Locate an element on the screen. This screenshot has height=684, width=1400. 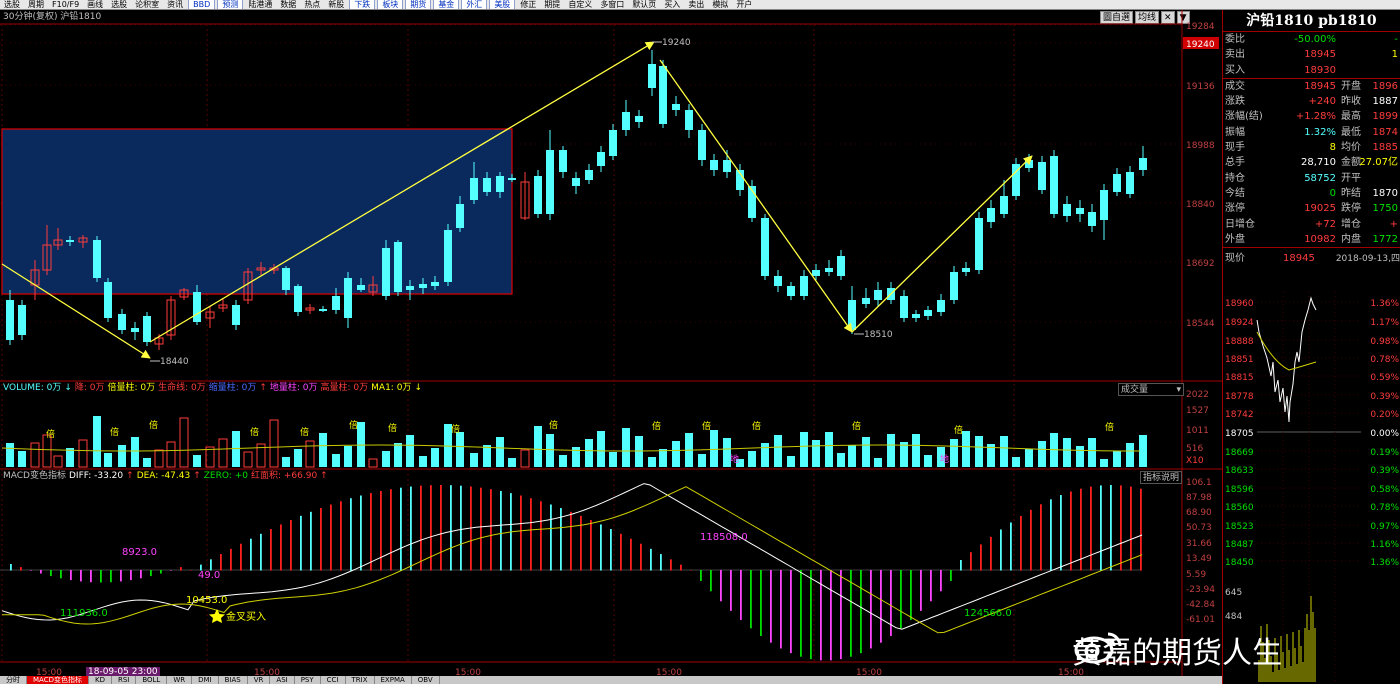
indicator-tab: 分时 is located at coordinates (13, 680).